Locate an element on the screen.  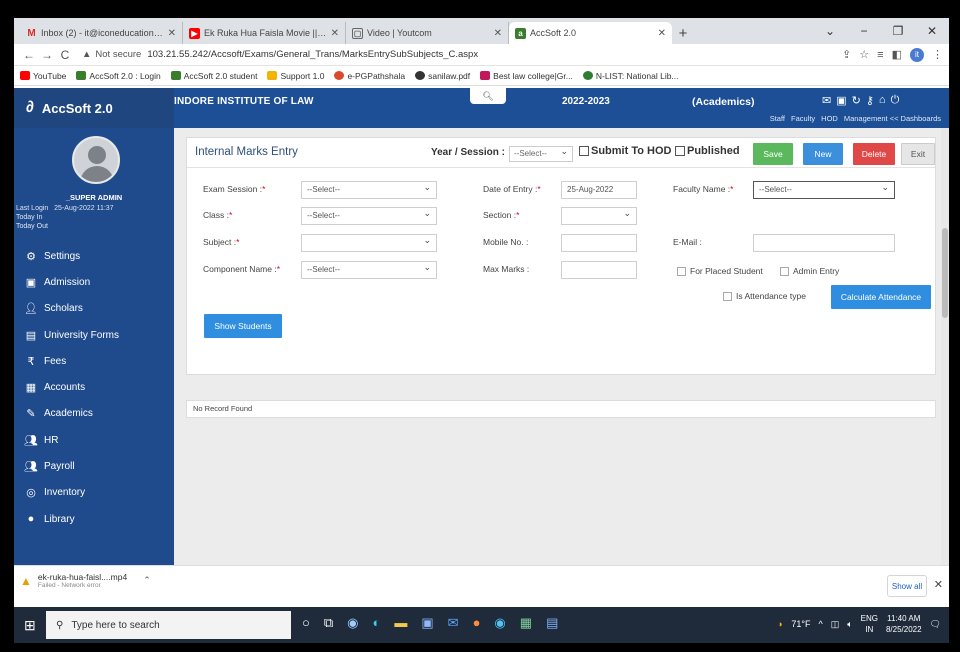
calculate-attendance-button: Calculate Attendance is located at coordinates (881, 297).